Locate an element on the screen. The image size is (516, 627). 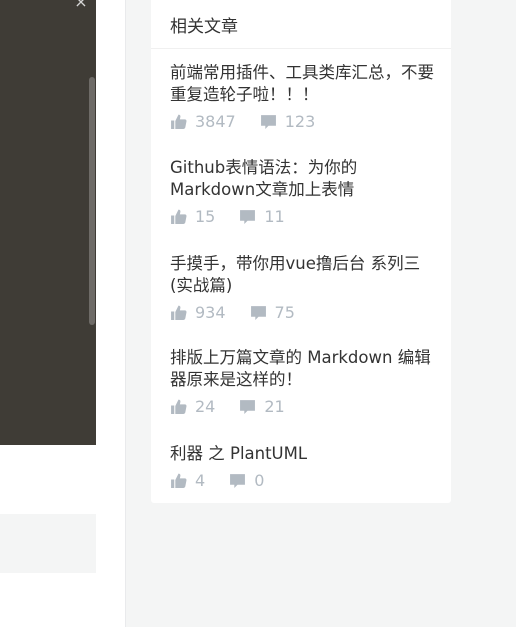
like-number: 24 is located at coordinates (205, 406).